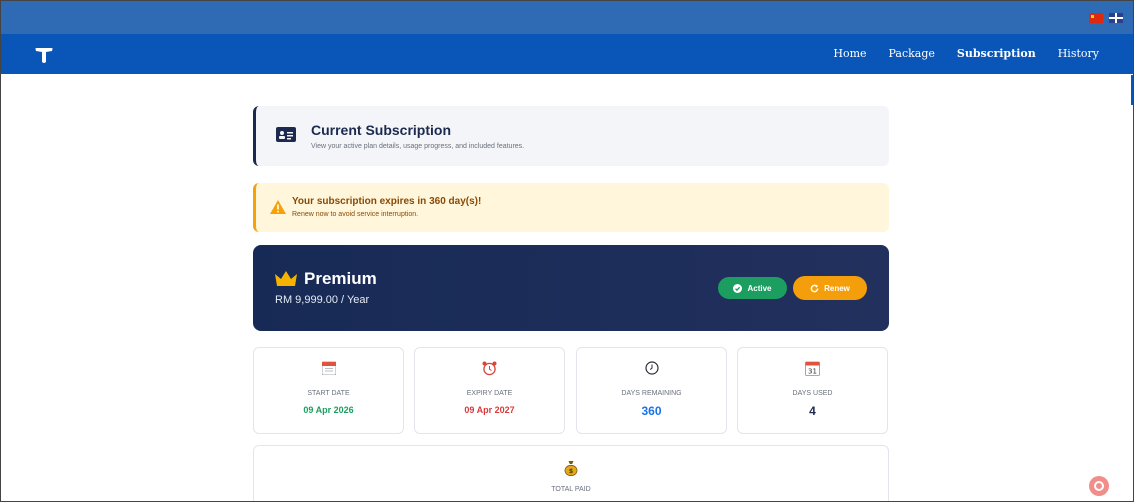  I want to click on refresh-icon, so click(814, 287).